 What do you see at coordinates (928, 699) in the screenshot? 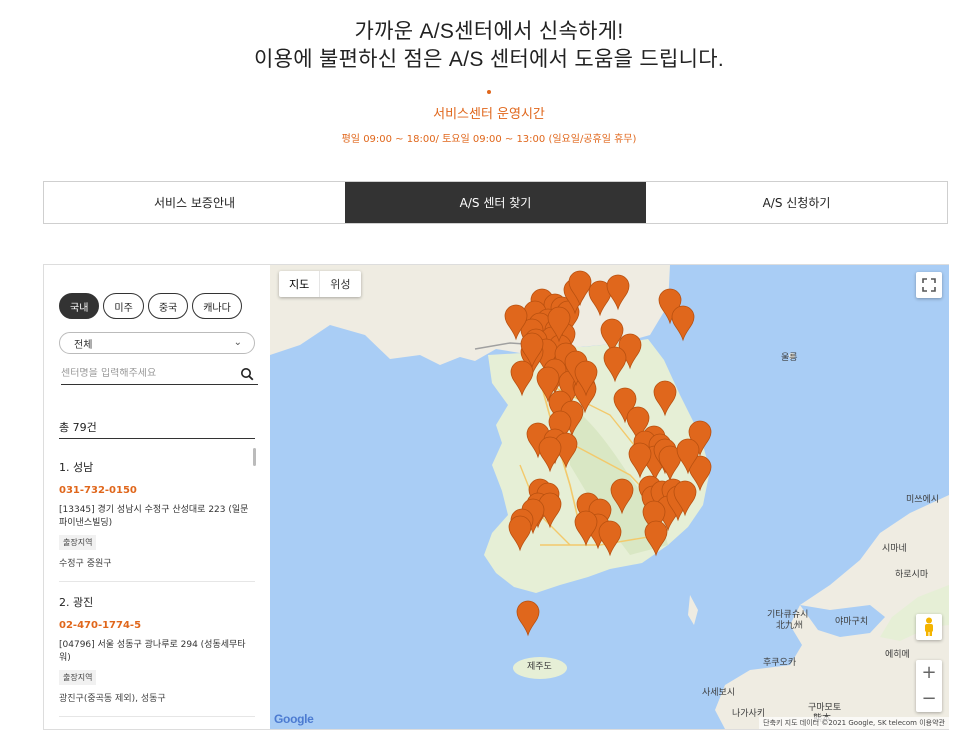
I see `zoom-out-button: −` at bounding box center [928, 699].